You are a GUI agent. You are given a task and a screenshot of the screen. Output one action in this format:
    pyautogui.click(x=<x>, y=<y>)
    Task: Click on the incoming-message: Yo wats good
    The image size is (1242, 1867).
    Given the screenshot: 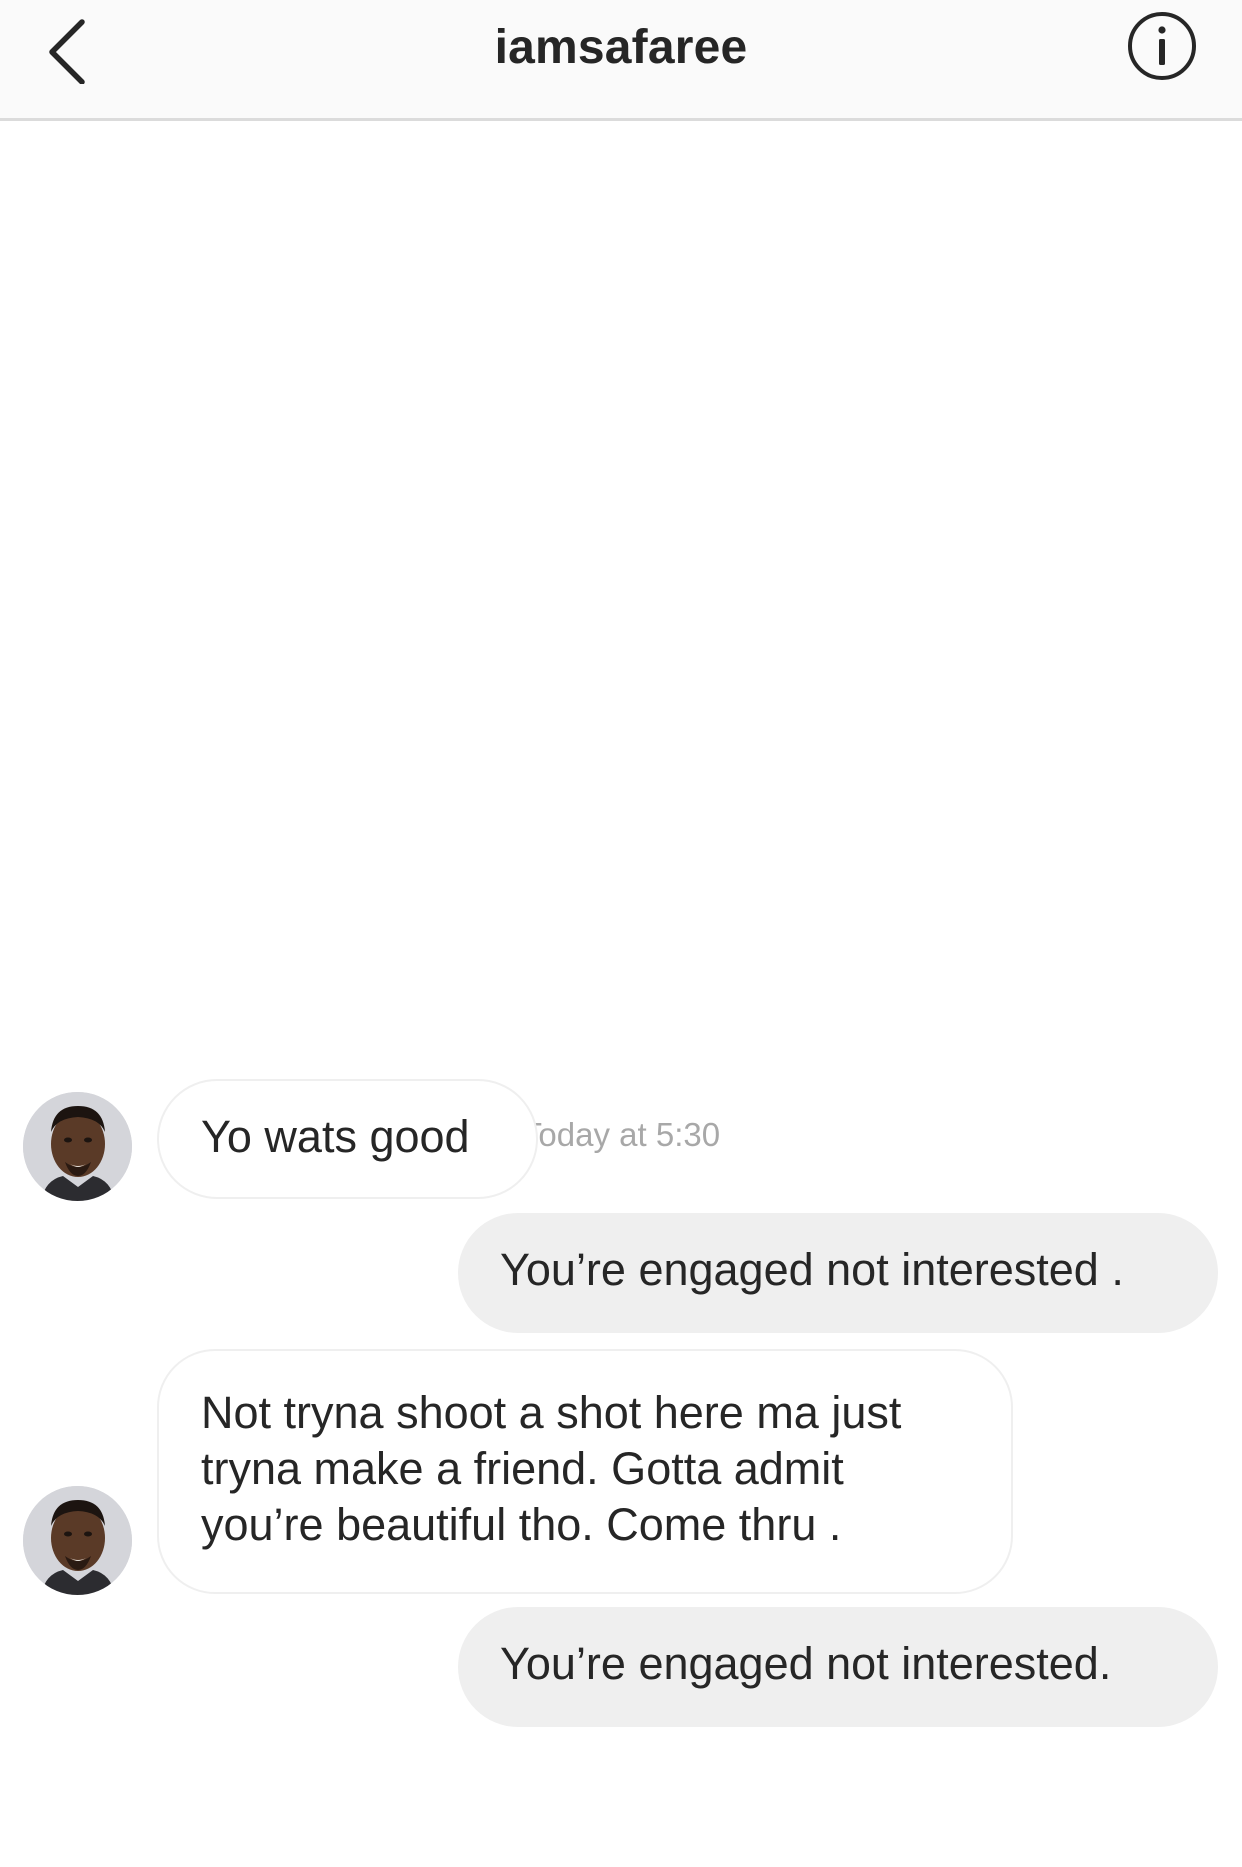 What is the action you would take?
    pyautogui.click(x=347, y=1139)
    